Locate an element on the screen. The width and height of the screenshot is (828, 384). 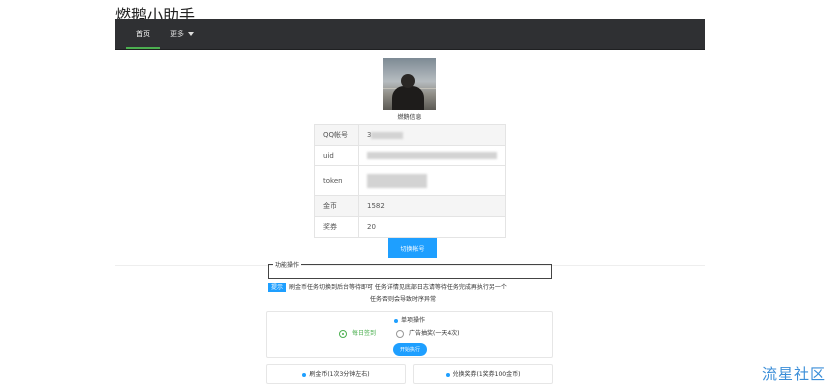
caret-down-icon is located at coordinates (191, 34).